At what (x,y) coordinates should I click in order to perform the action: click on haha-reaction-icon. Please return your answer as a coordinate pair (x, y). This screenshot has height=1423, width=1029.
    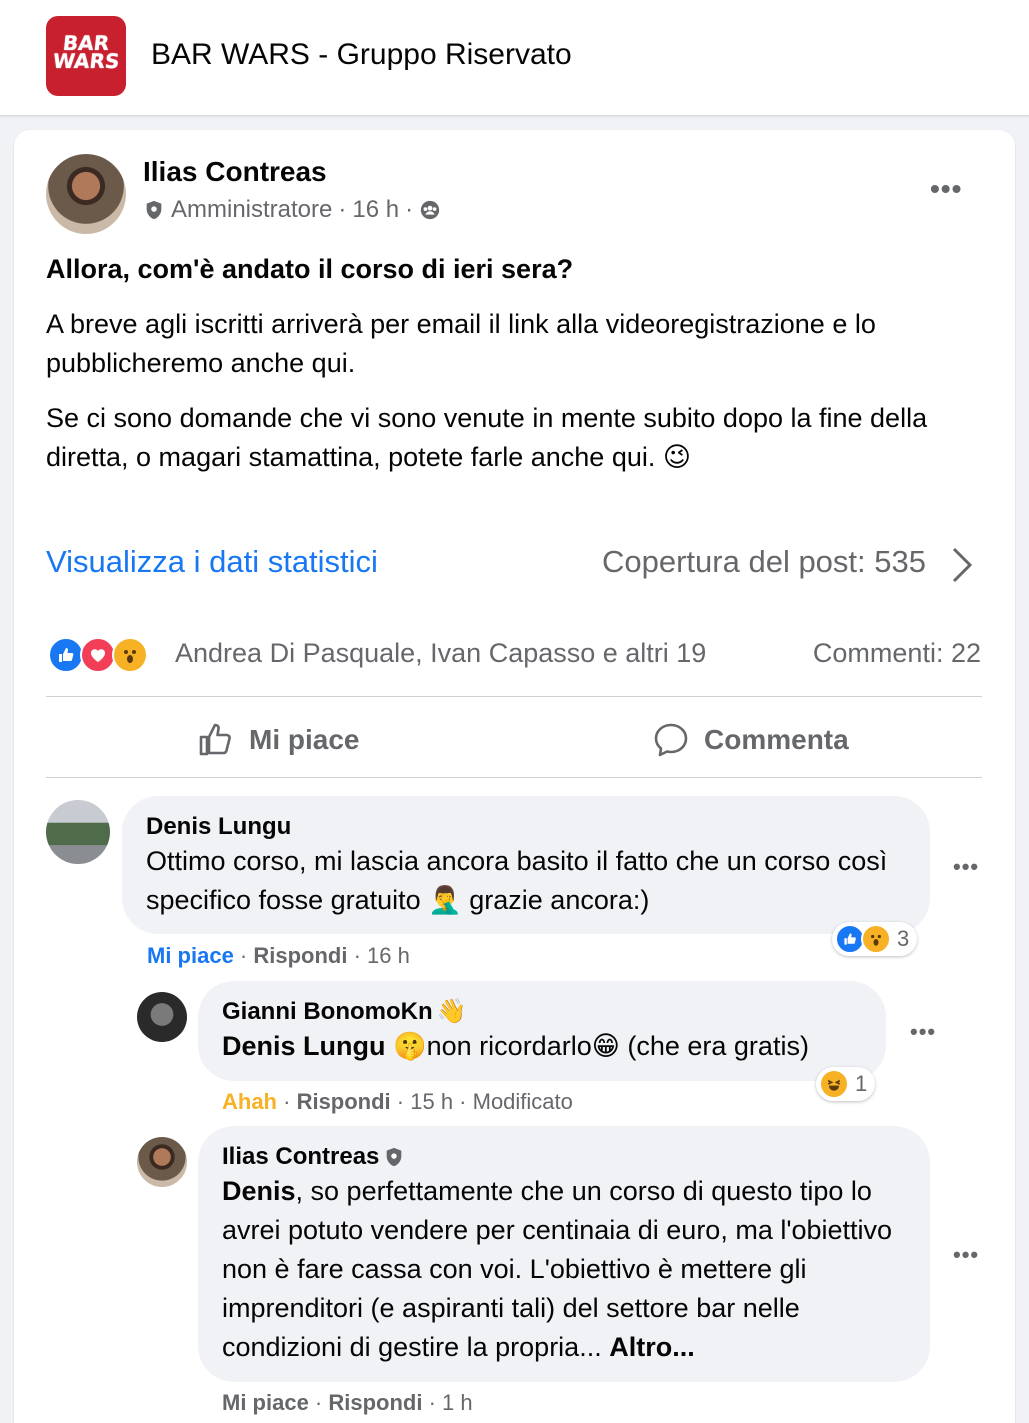
    Looking at the image, I should click on (834, 1084).